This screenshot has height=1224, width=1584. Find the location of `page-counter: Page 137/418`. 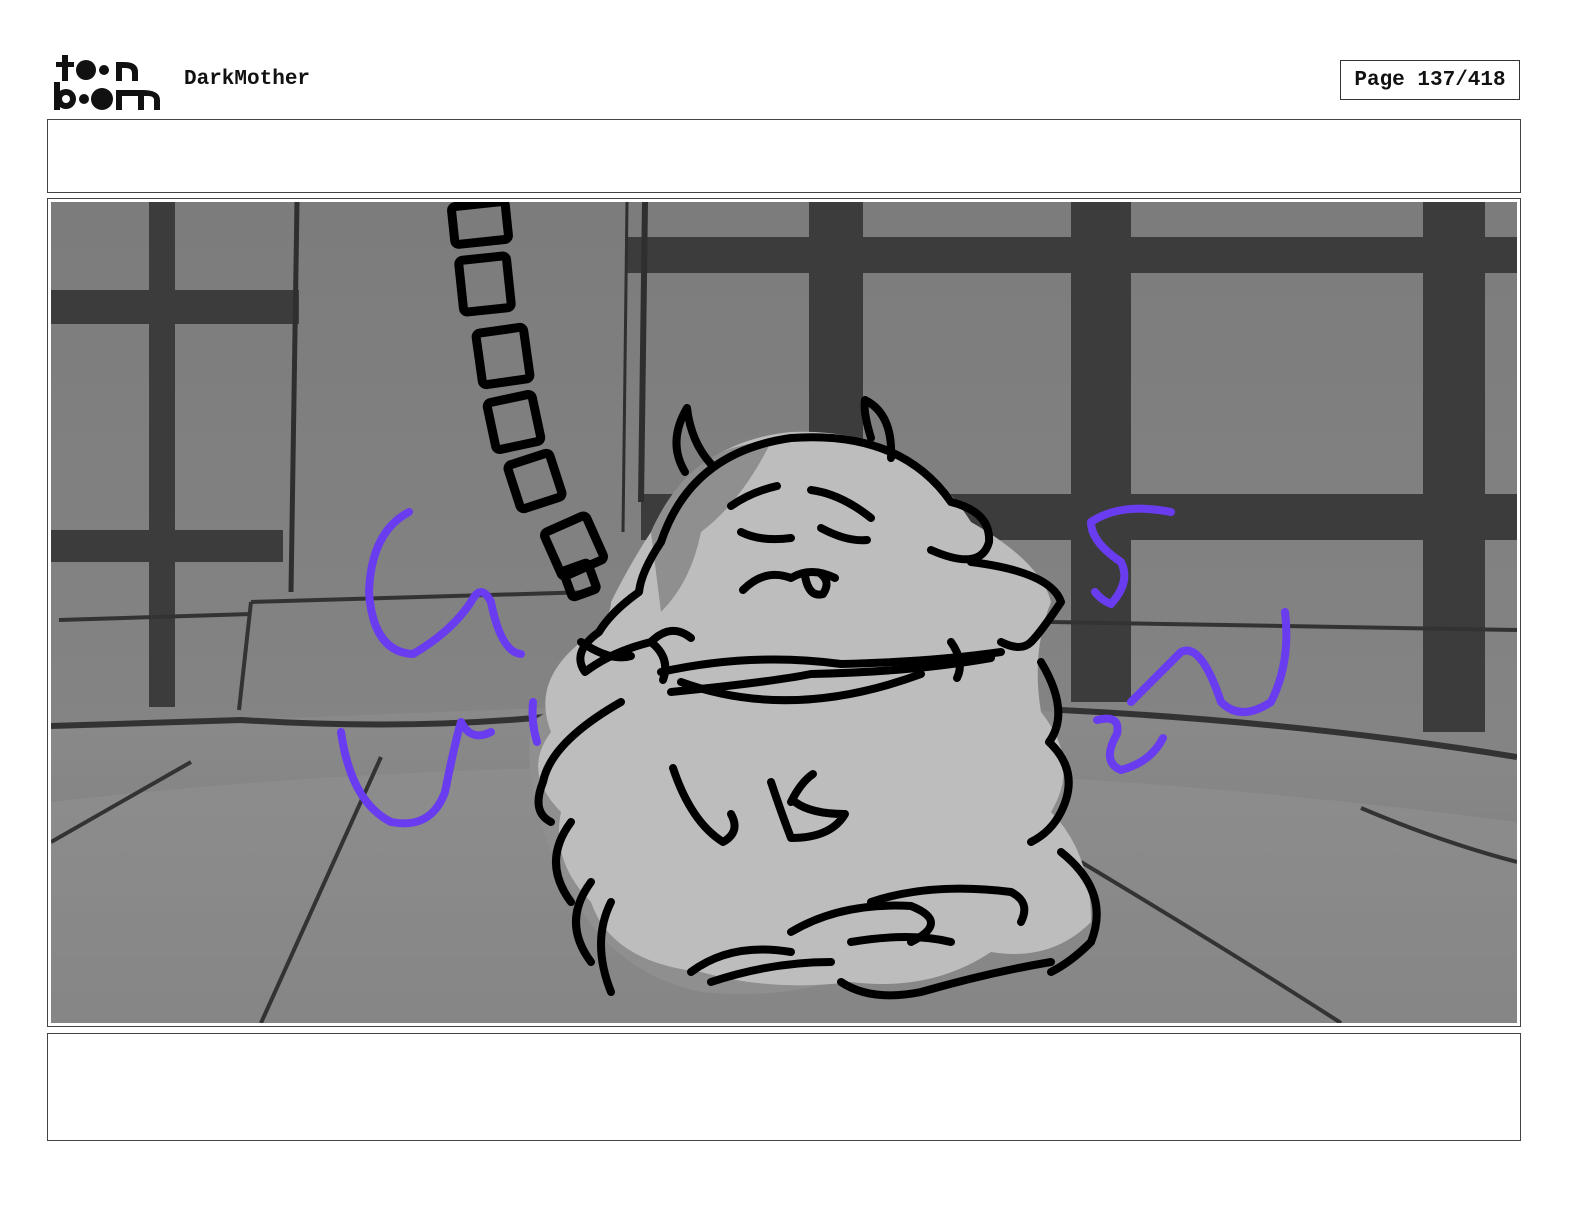

page-counter: Page 137/418 is located at coordinates (1430, 80).